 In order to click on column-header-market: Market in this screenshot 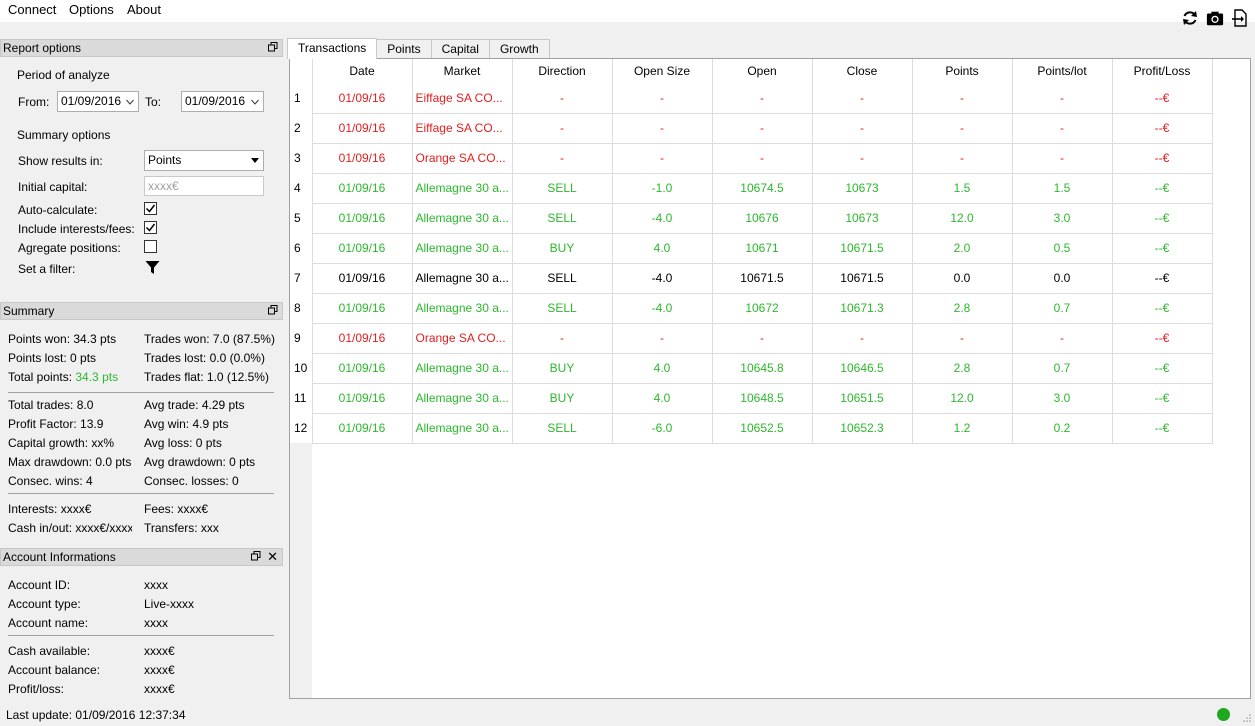, I will do `click(462, 71)`.